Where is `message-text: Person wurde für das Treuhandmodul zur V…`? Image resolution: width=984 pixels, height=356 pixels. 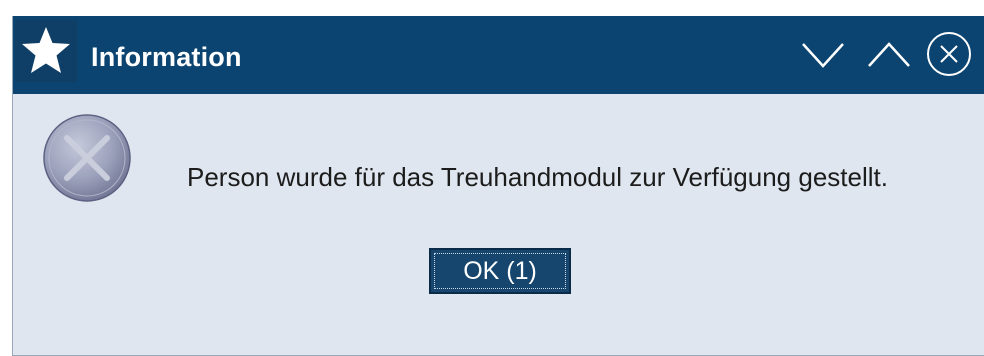 message-text: Person wurde für das Treuhandmodul zur V… is located at coordinates (537, 177).